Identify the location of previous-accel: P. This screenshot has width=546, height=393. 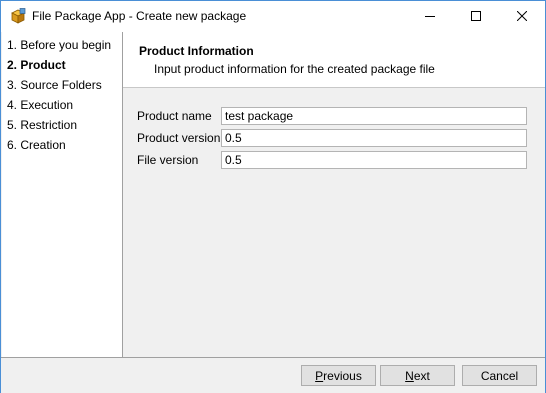
(319, 375).